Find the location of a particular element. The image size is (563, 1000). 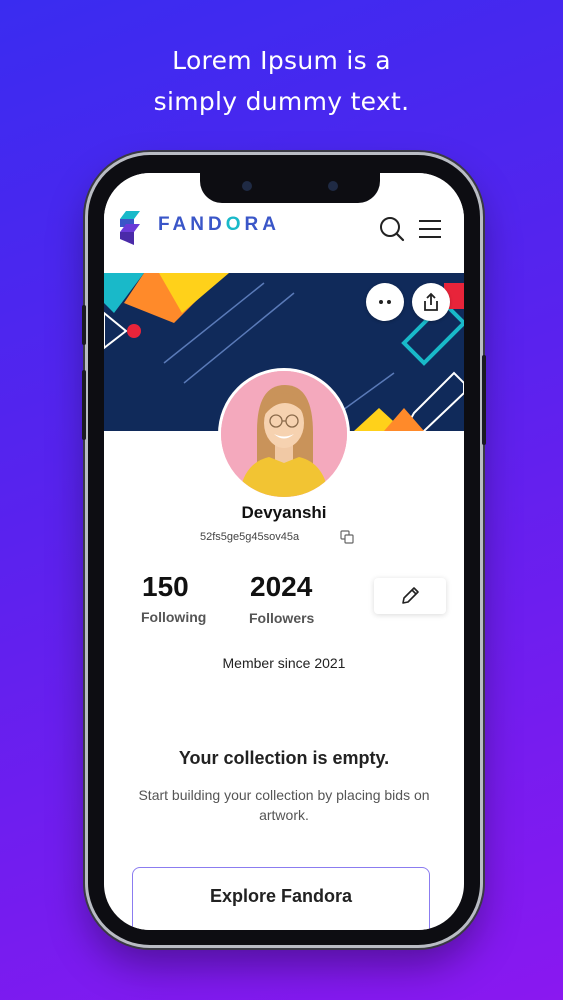

followers-label: Followers is located at coordinates (281, 618).